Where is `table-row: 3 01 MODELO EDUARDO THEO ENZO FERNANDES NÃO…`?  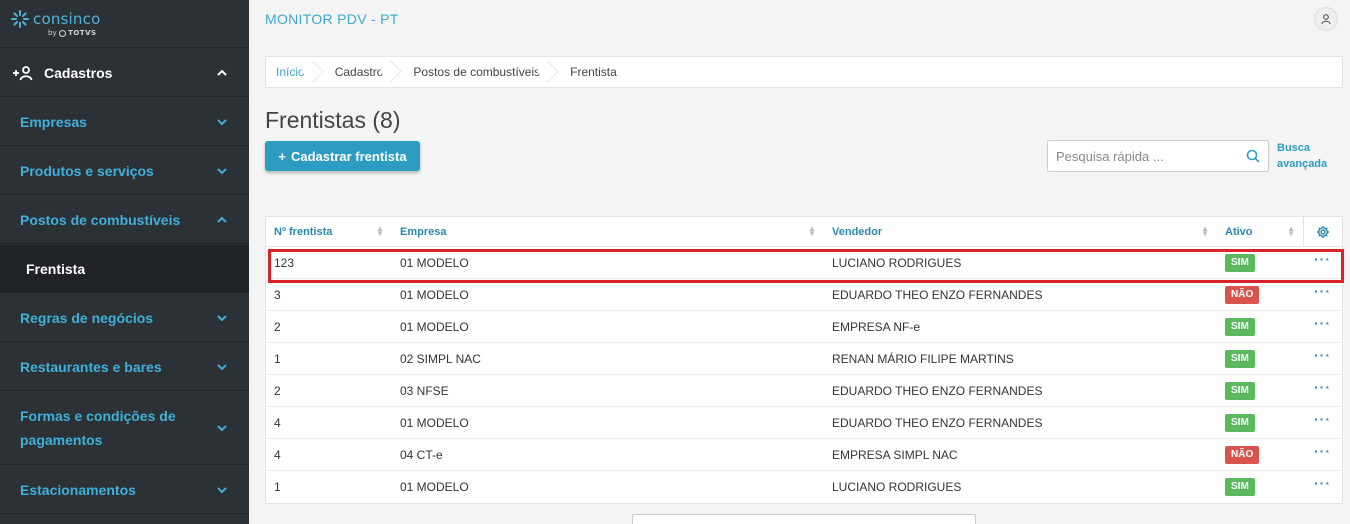 table-row: 3 01 MODELO EDUARDO THEO ENZO FERNANDES NÃO… is located at coordinates (804, 295).